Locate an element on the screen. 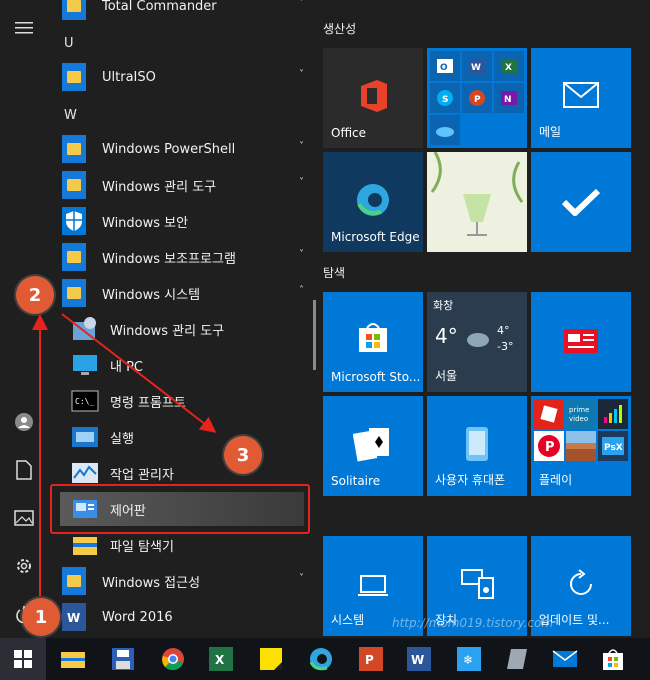  photo-taskbar-icon: ❄ is located at coordinates (469, 659).